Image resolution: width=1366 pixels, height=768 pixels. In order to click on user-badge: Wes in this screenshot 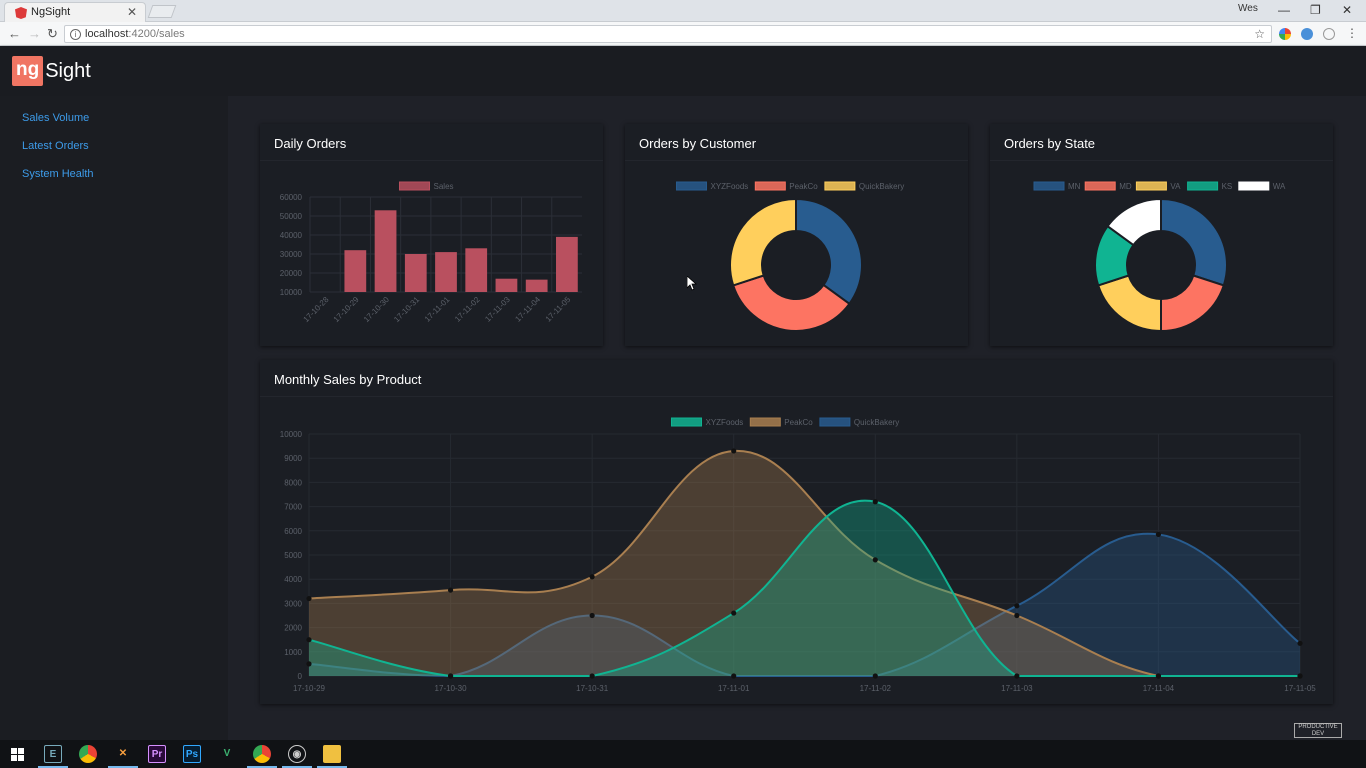, I will do `click(1248, 8)`.